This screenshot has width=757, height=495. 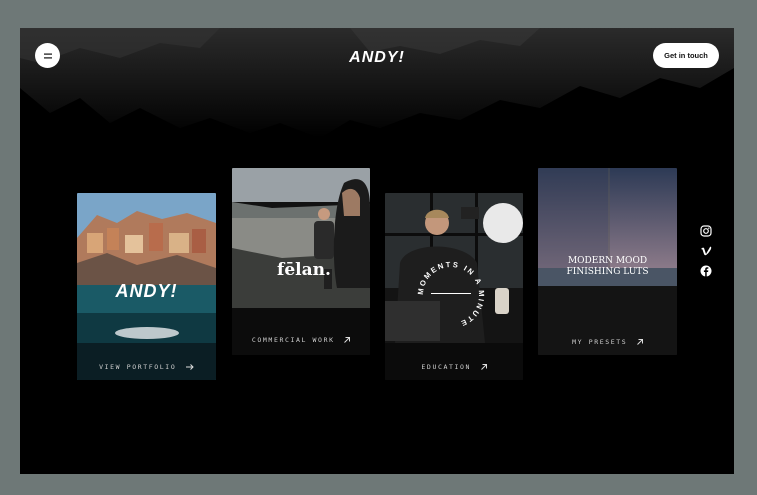 What do you see at coordinates (189, 367) in the screenshot?
I see `arrow-right-icon` at bounding box center [189, 367].